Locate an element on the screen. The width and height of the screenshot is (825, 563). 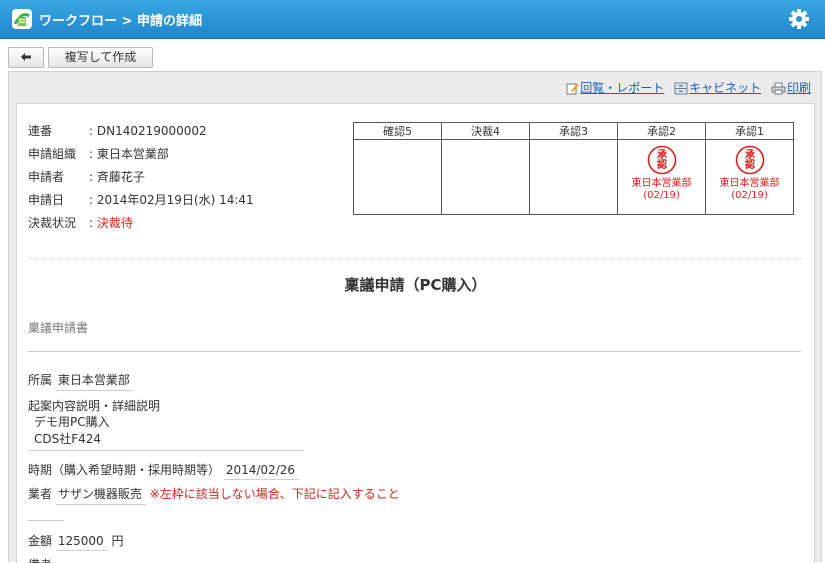
description-field: 起案内容説明・詳細説明 デモ用PC購入 CDS社F424 is located at coordinates (166, 424).